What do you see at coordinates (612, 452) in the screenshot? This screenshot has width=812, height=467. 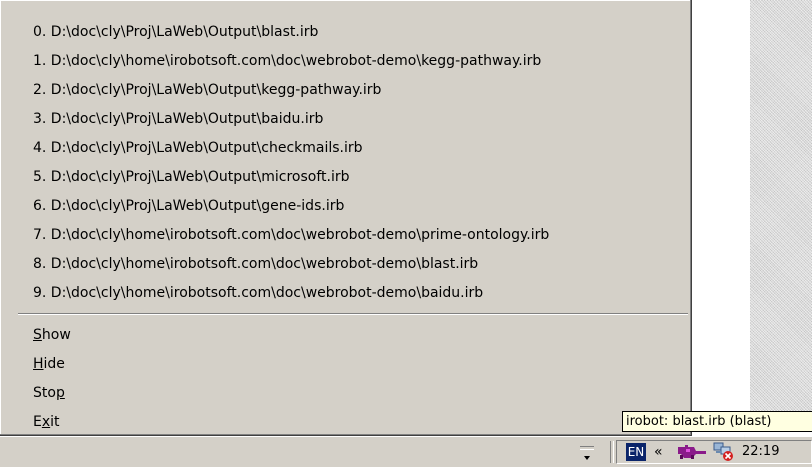 I see `taskbar-divider` at bounding box center [612, 452].